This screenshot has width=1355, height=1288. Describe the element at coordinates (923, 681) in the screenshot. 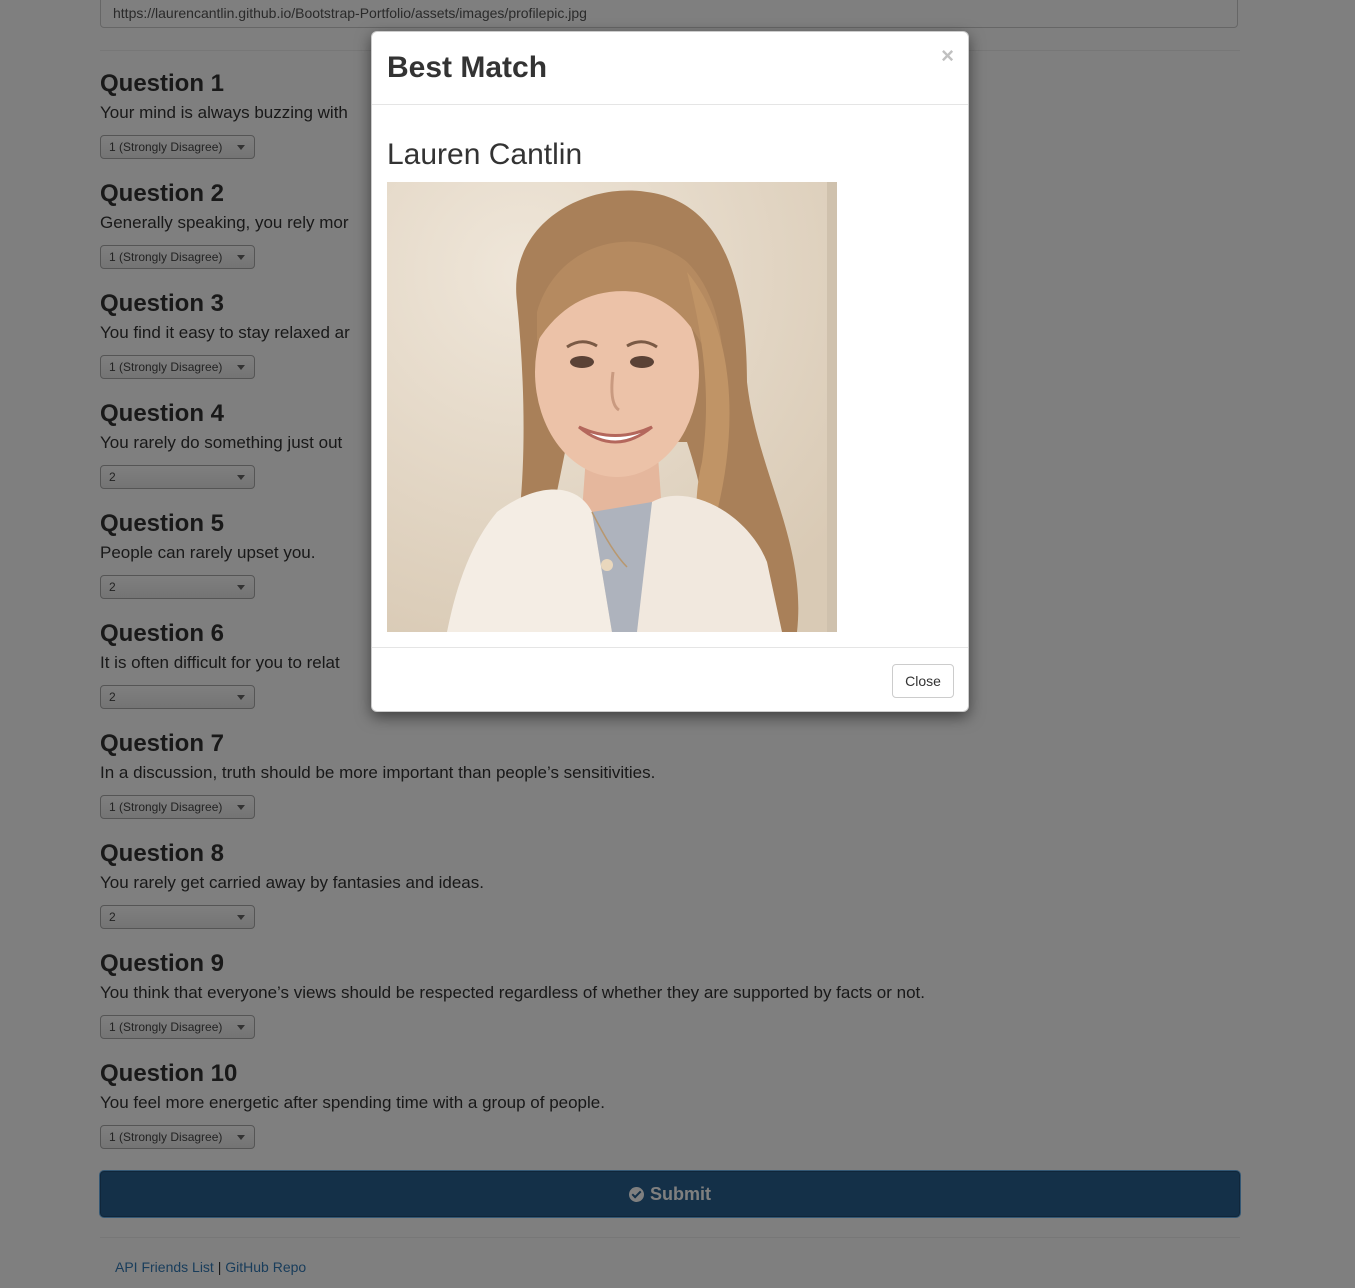

I see `close-button: Close` at that location.